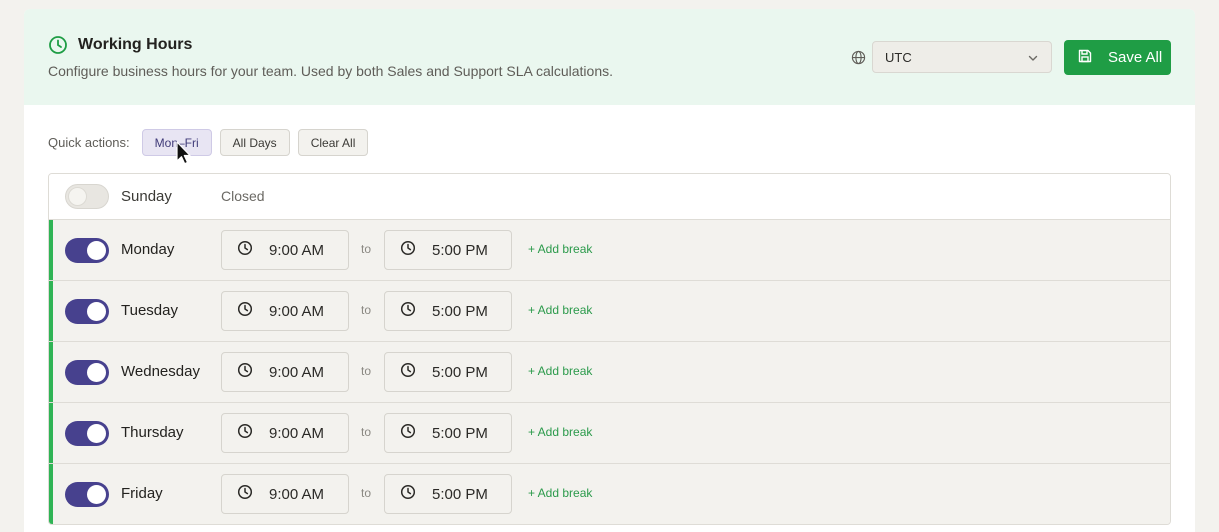 This screenshot has height=532, width=1219. What do you see at coordinates (152, 432) in the screenshot?
I see `day-name: Thursday` at bounding box center [152, 432].